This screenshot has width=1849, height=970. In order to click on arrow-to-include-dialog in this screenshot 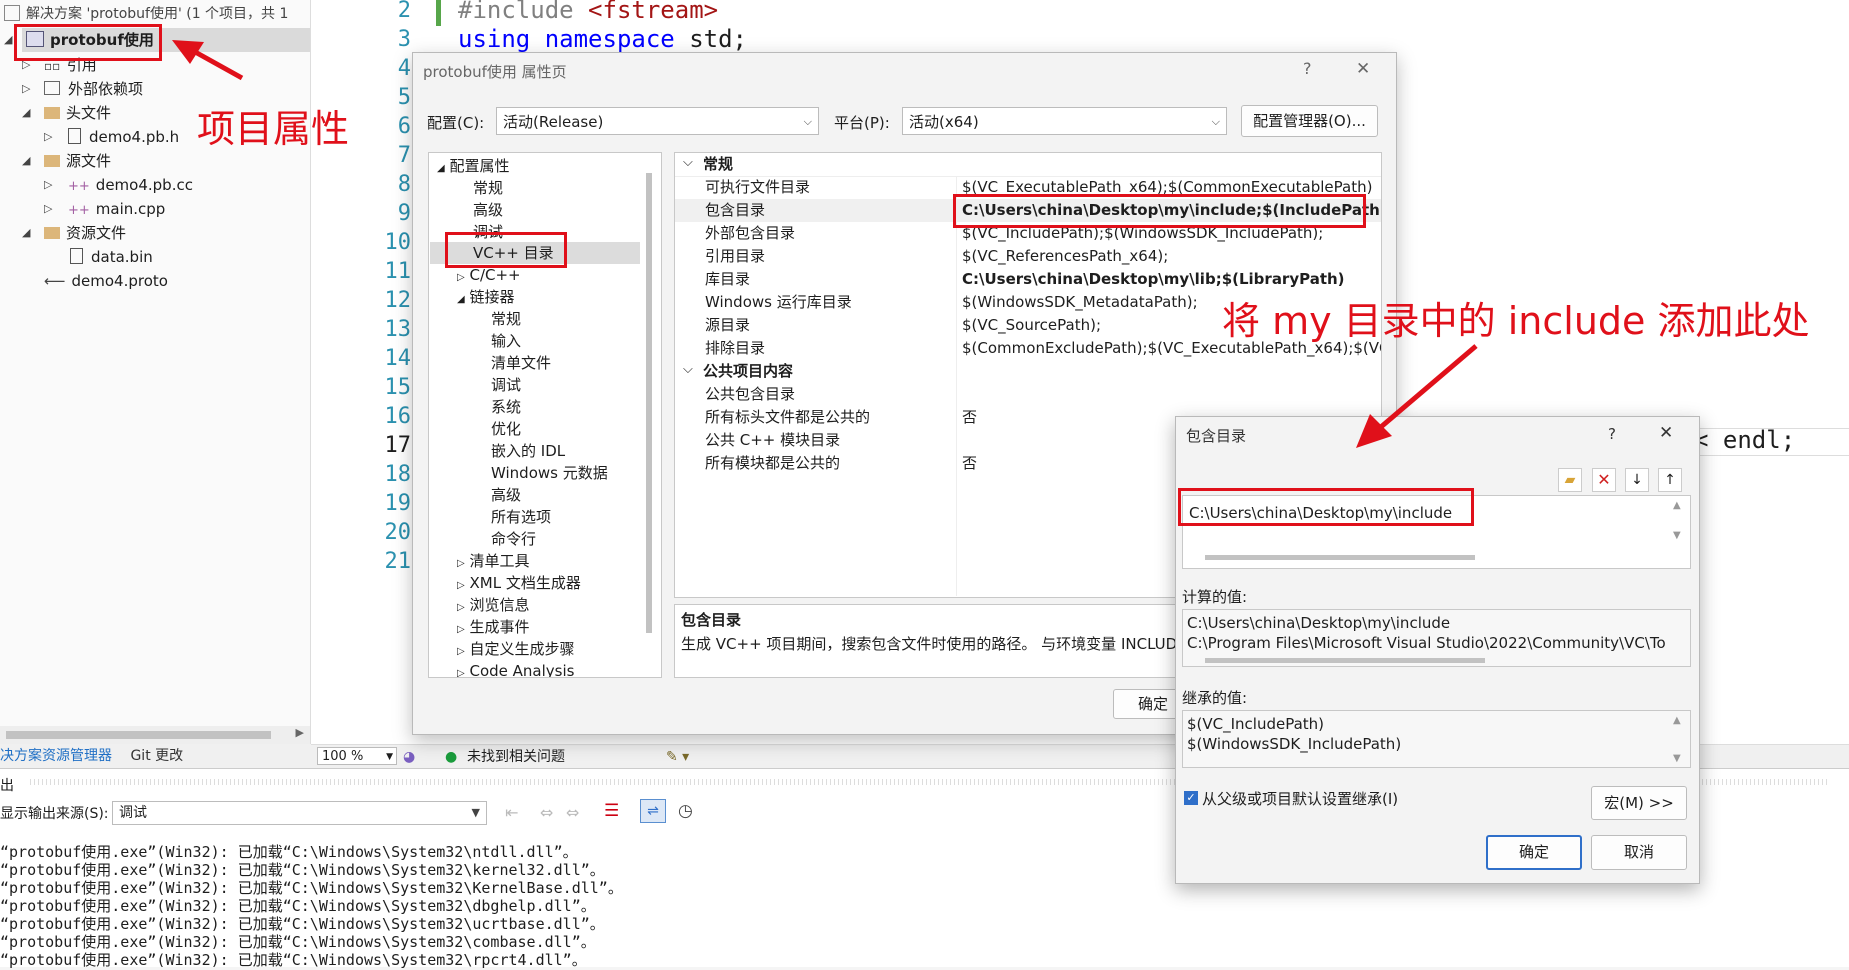, I will do `click(1417, 396)`.